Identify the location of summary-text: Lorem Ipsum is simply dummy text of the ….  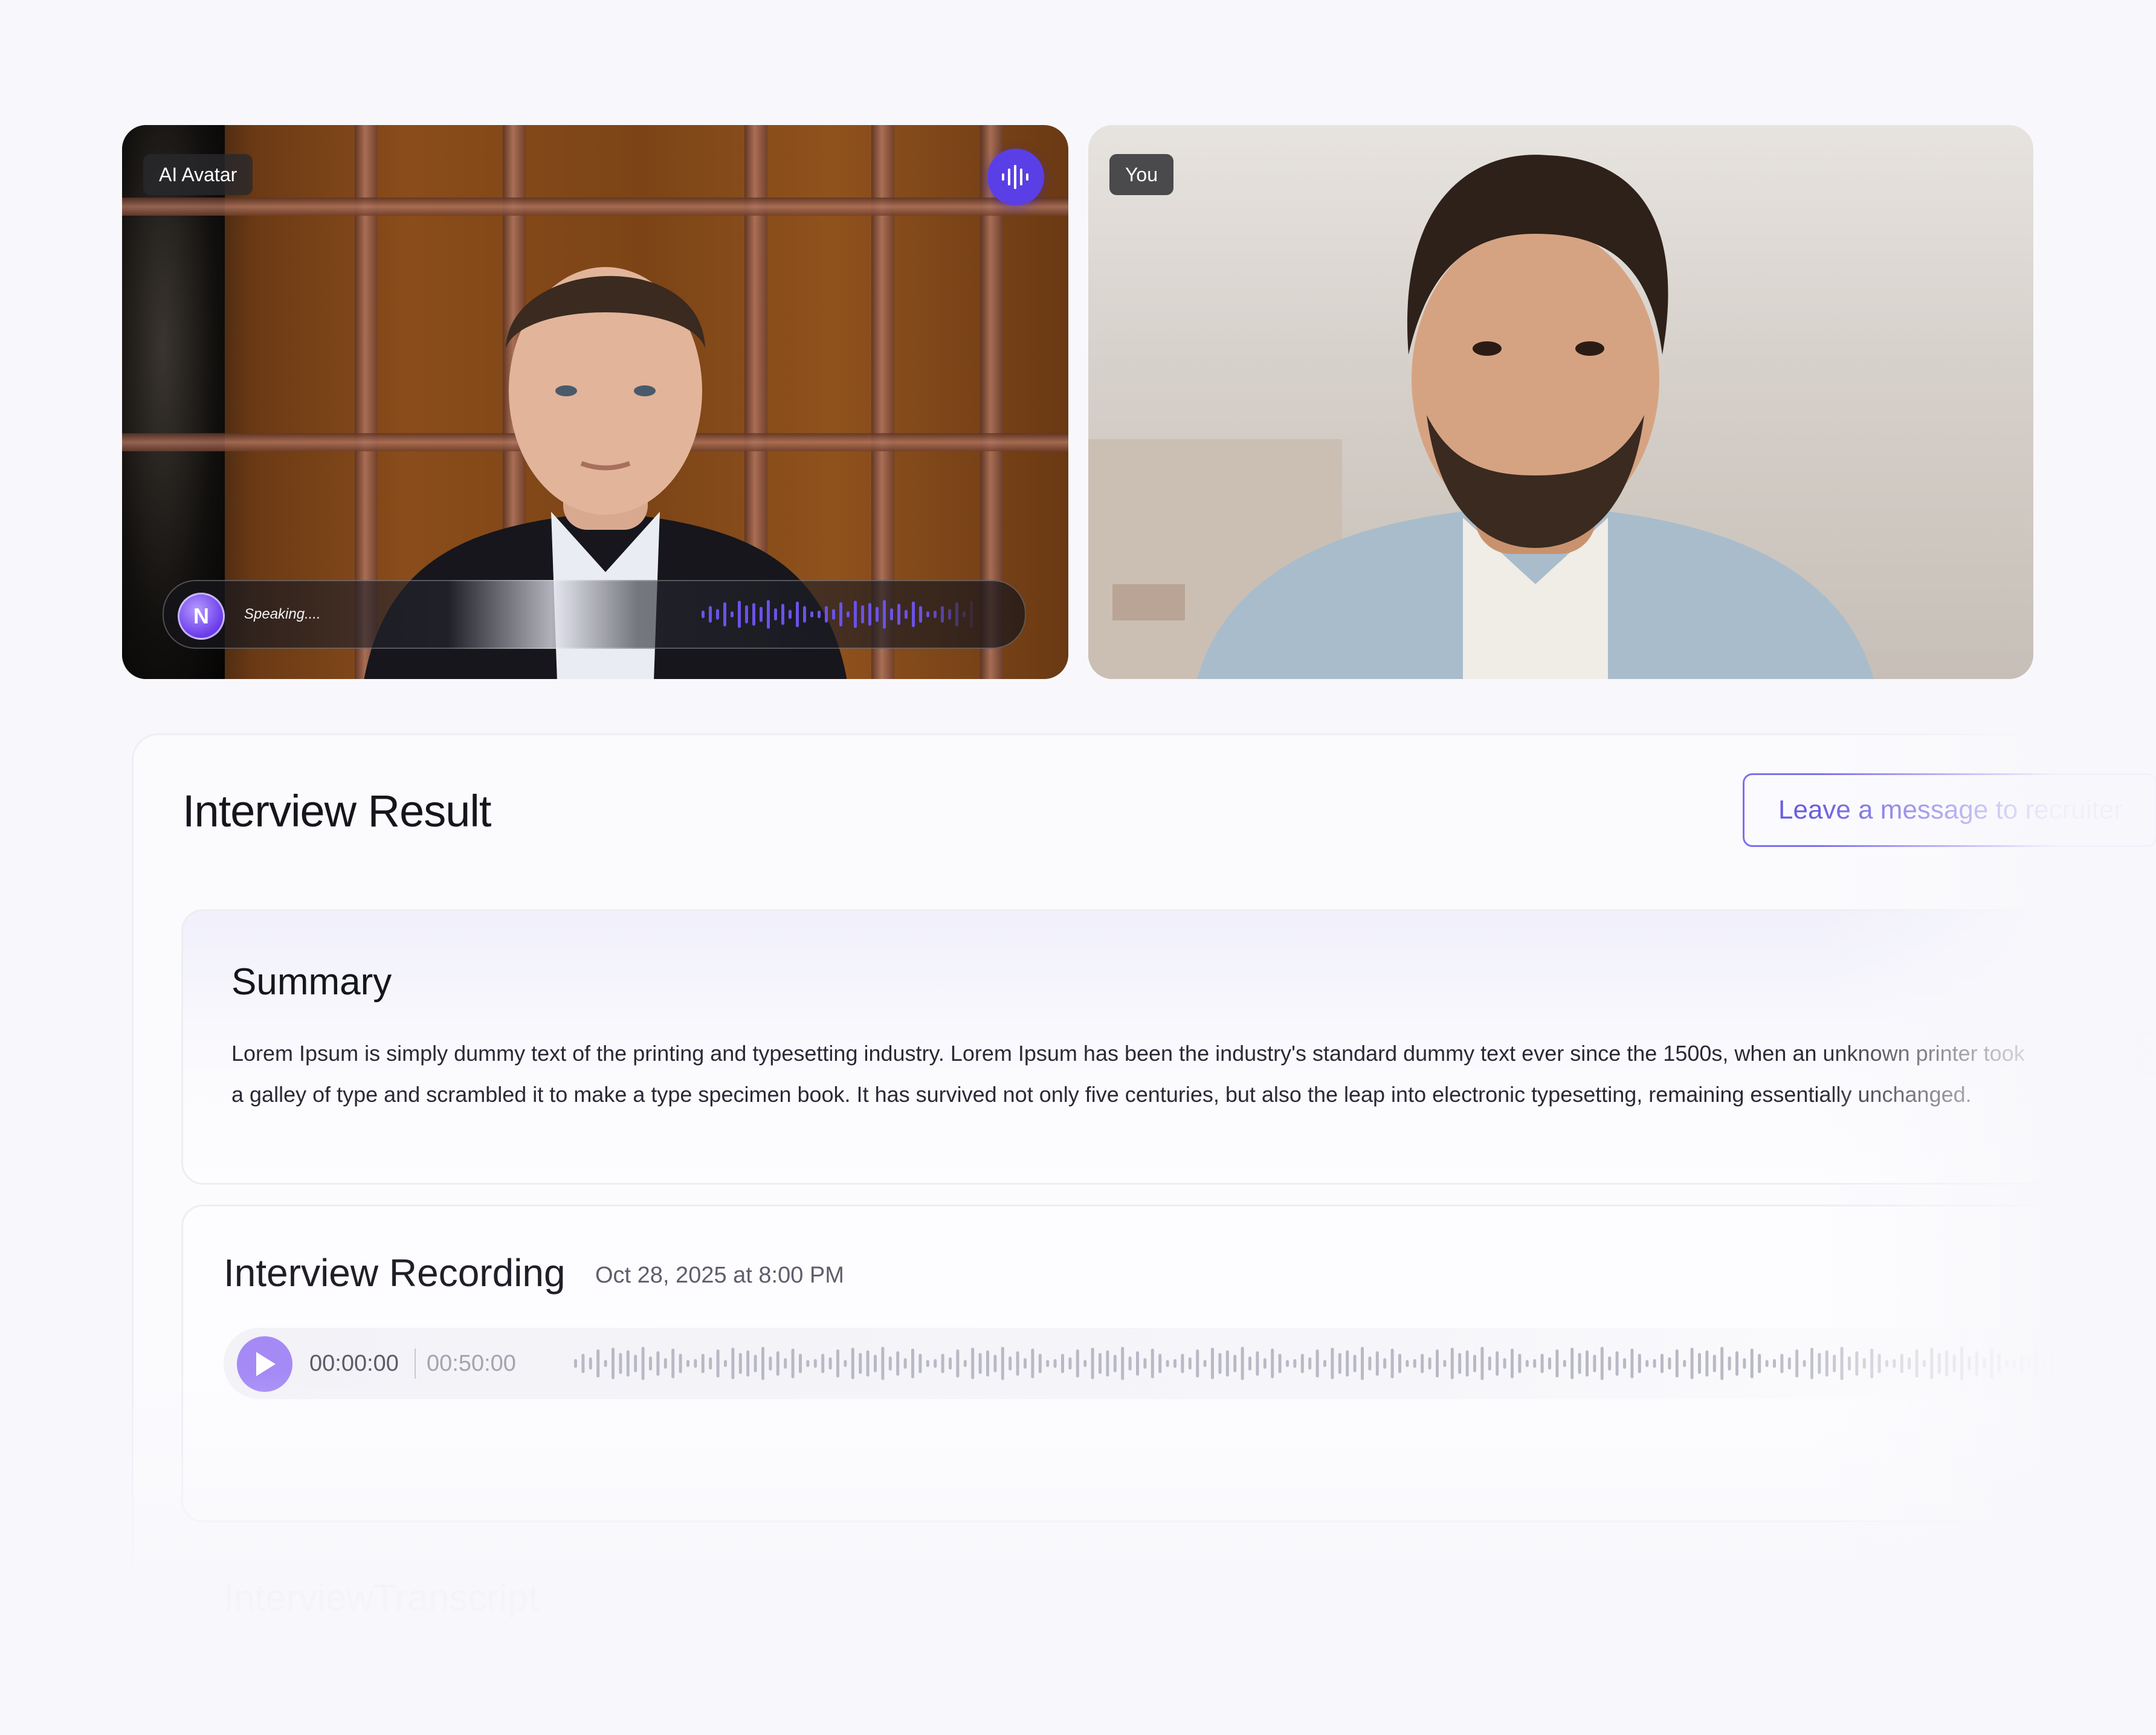
(1128, 1074).